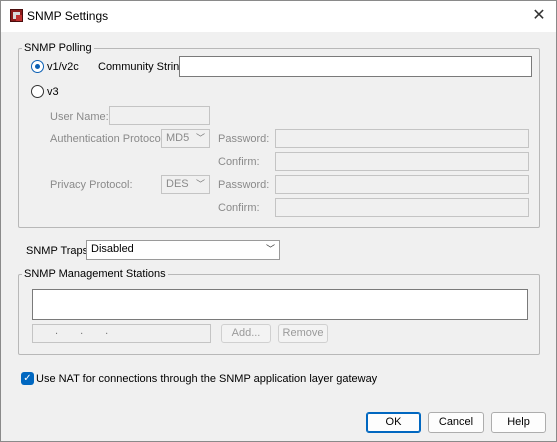  I want to click on stations-list, so click(280, 304).